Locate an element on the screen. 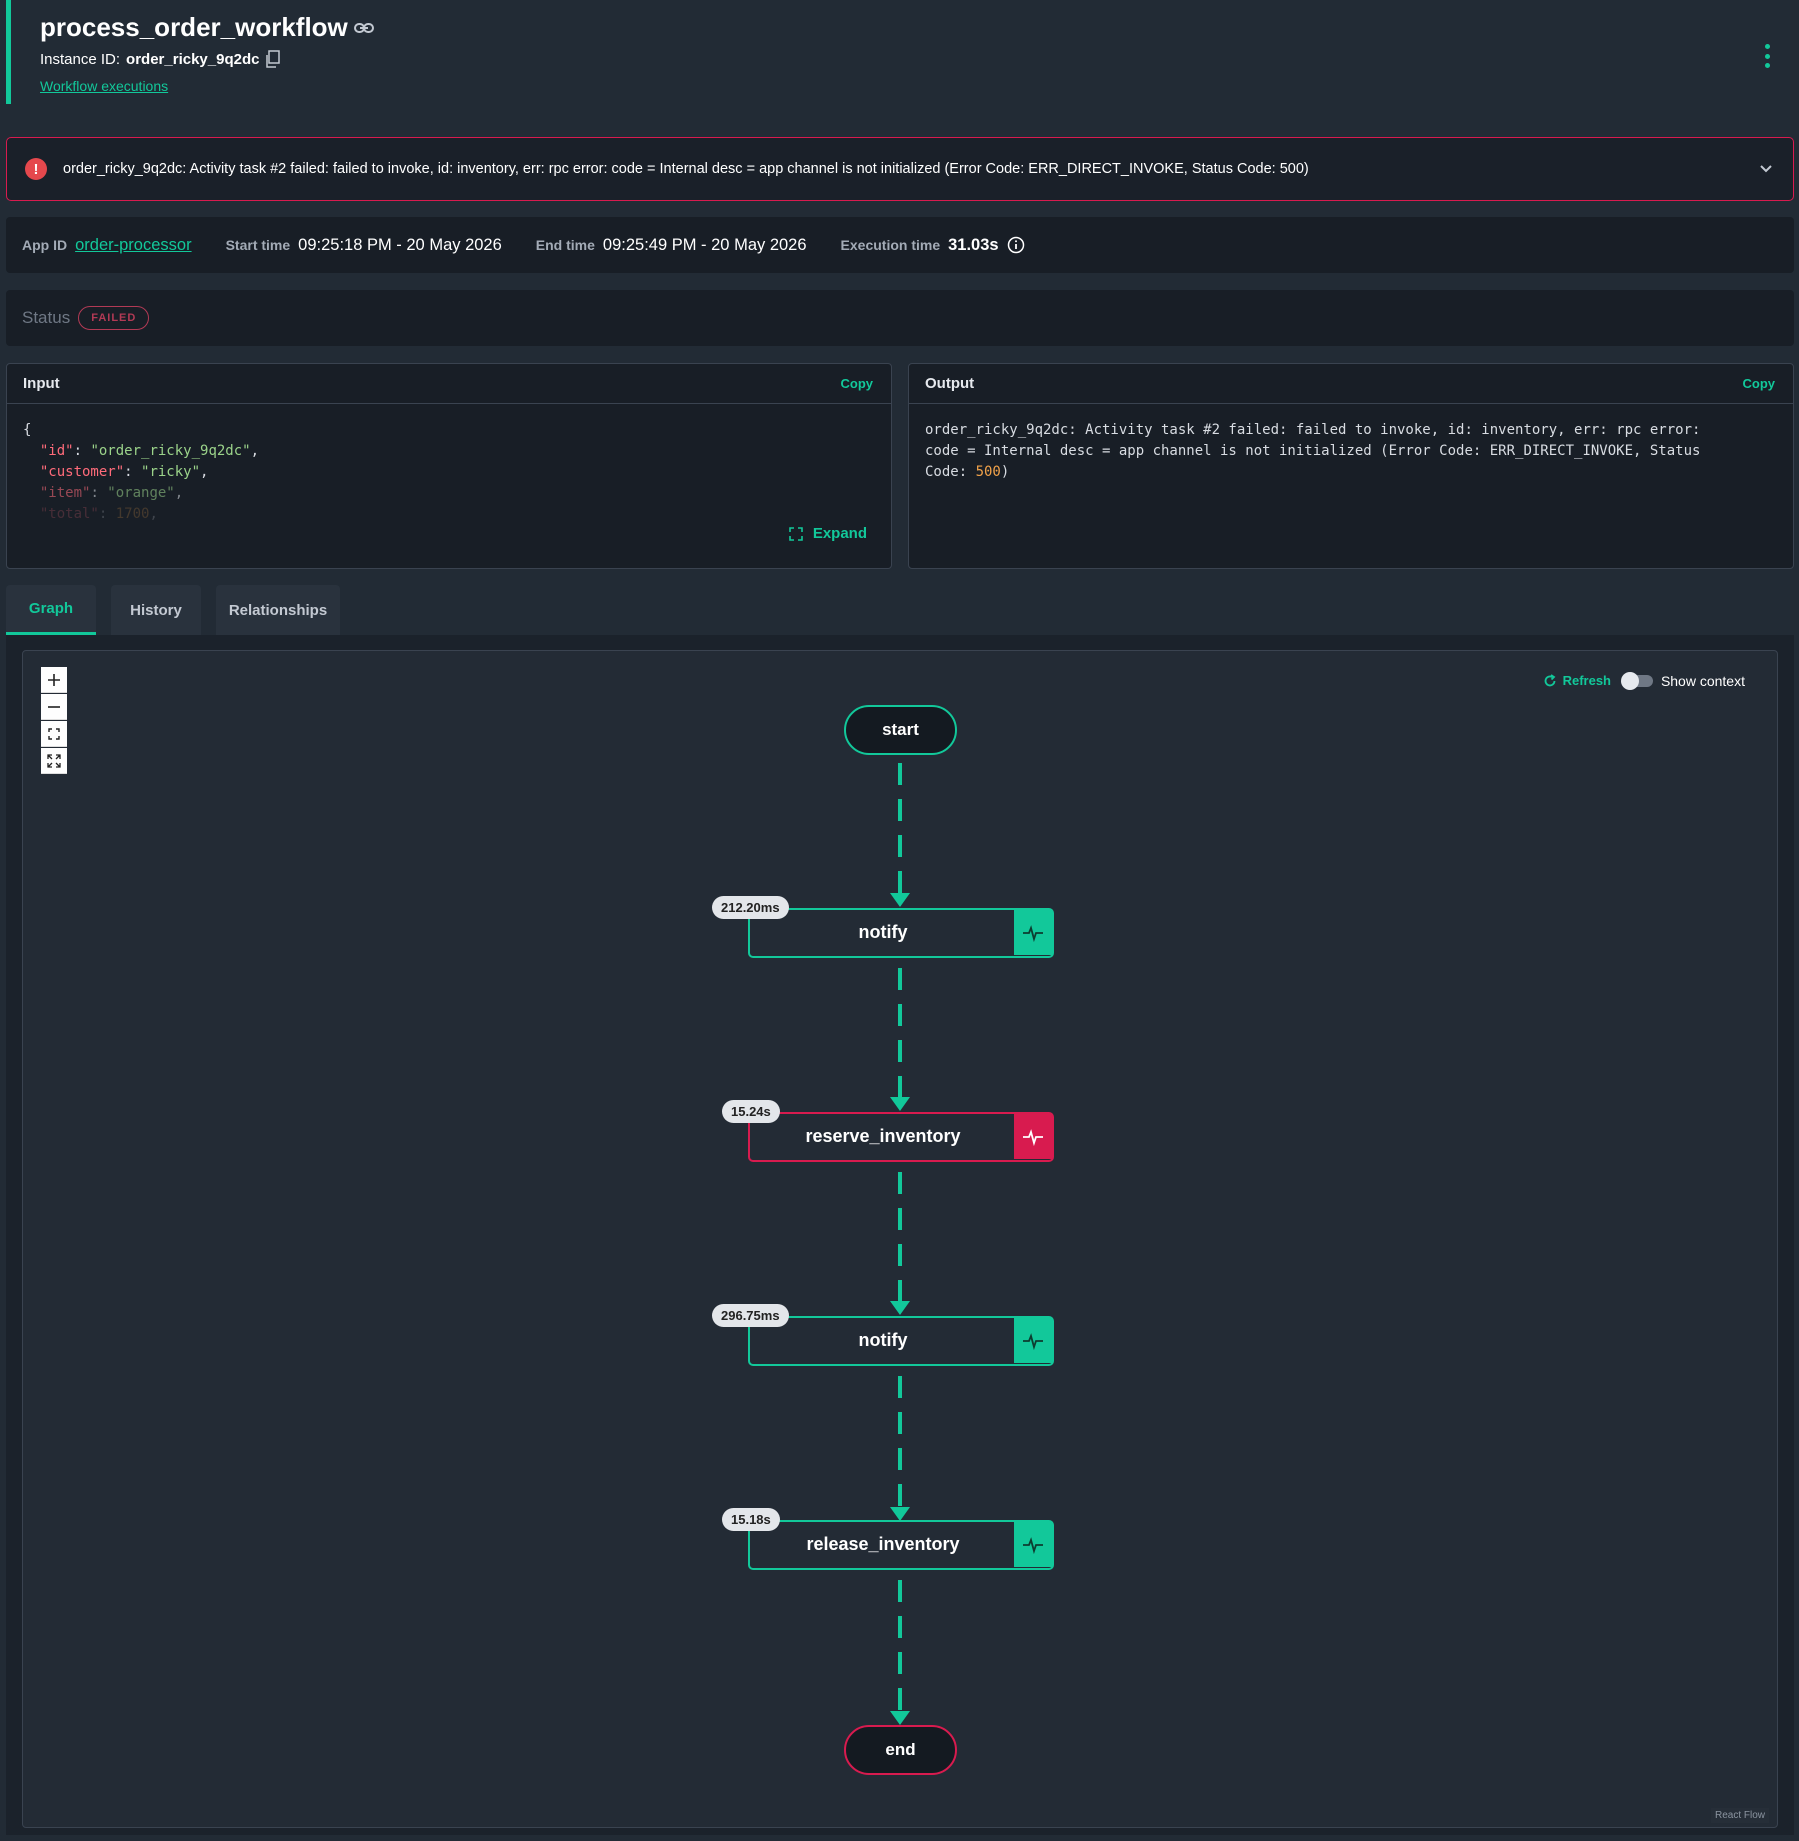 This screenshot has width=1799, height=1841. expand-button: Expand is located at coordinates (828, 533).